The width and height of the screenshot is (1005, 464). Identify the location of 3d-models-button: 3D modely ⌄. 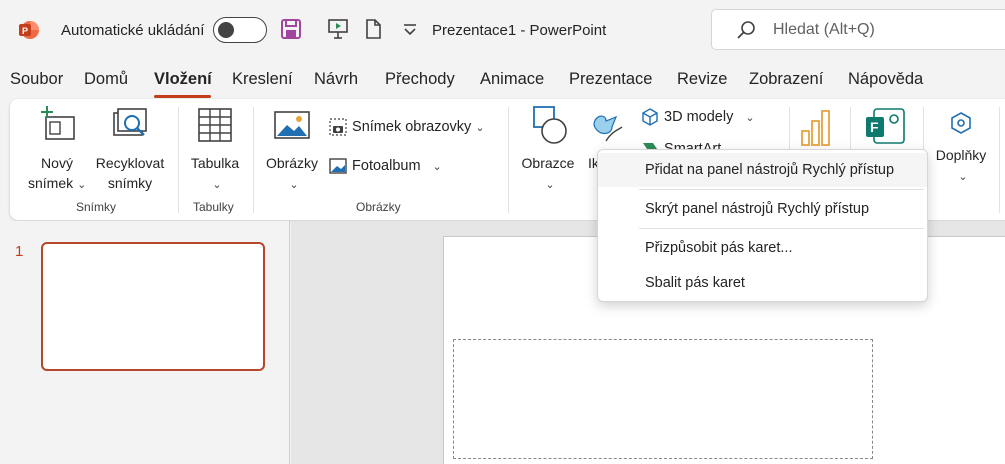
(697, 117).